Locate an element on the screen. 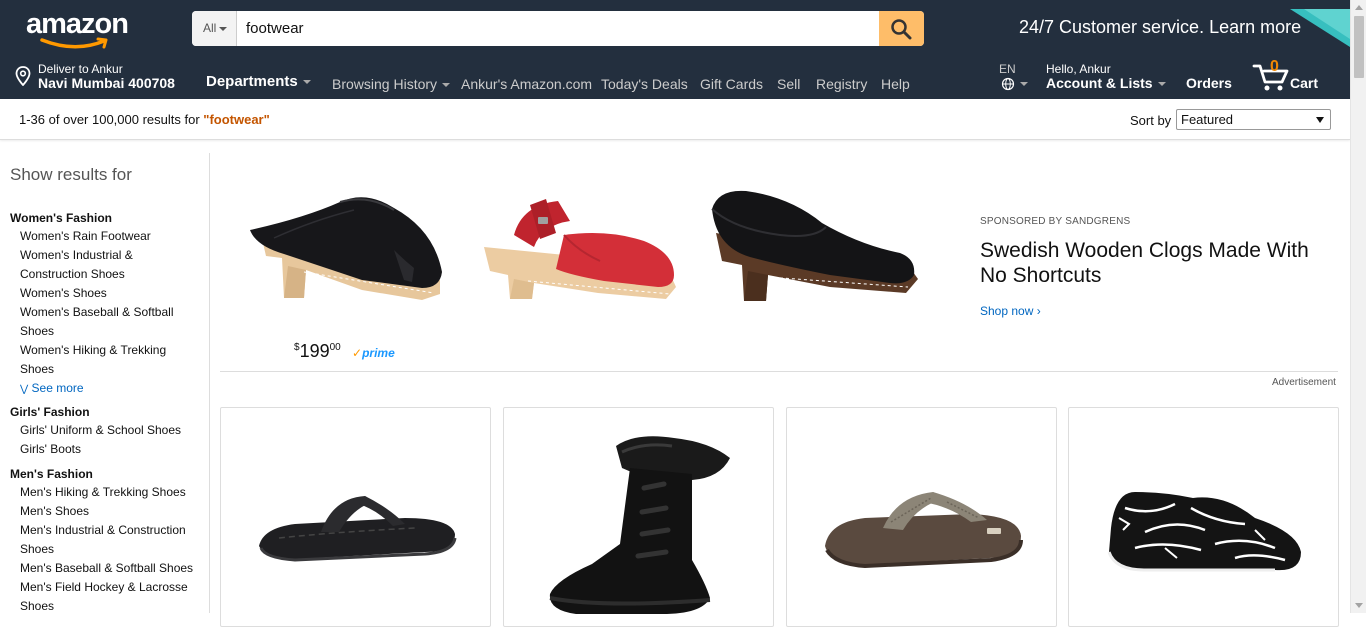  promo-corner-graphic is located at coordinates (1320, 28).